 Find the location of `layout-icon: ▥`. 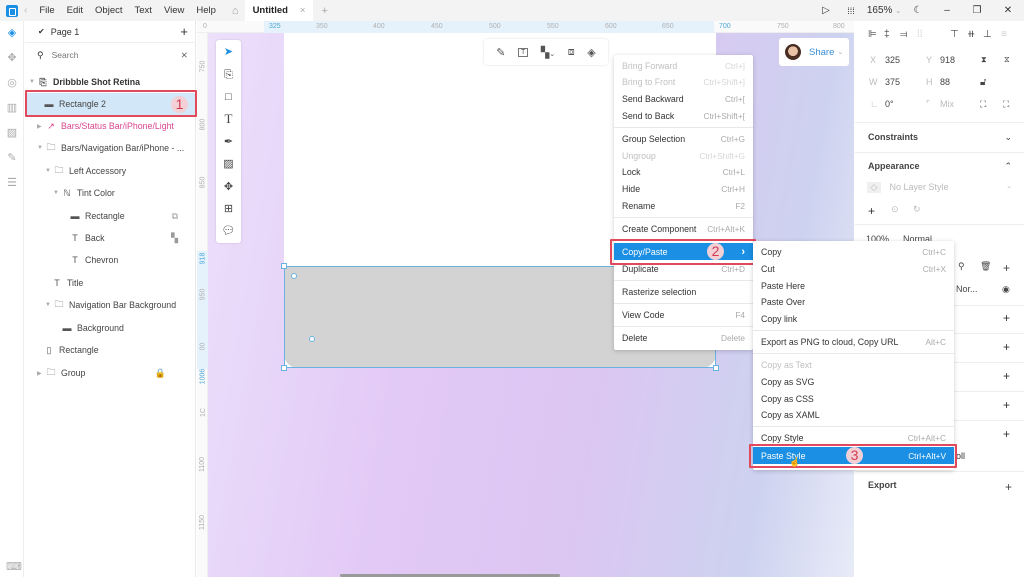

layout-icon: ▥ is located at coordinates (12, 108).